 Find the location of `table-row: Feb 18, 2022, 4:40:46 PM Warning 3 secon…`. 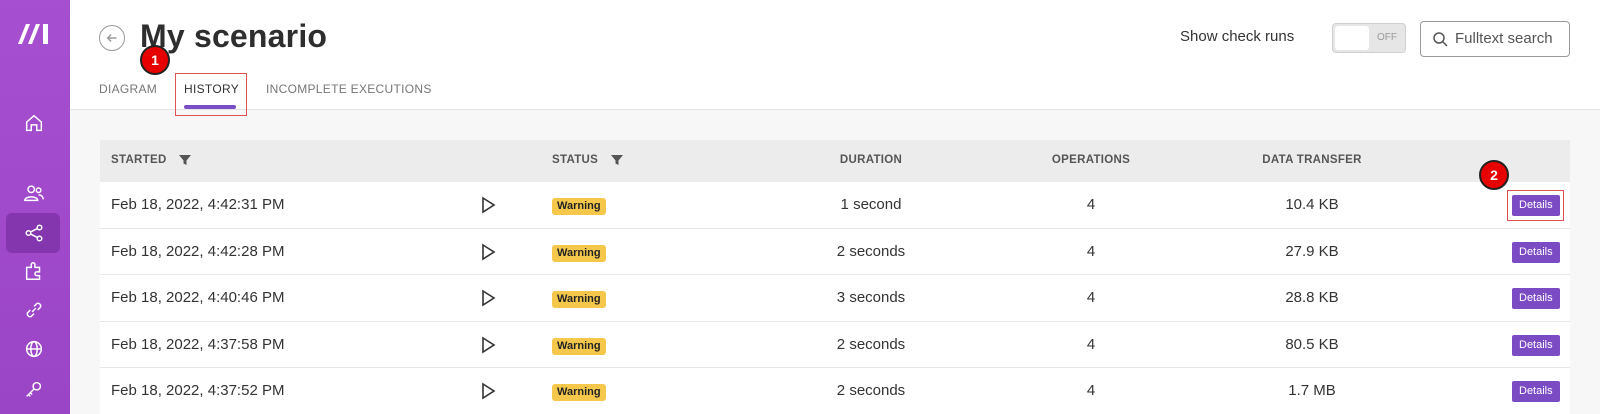

table-row: Feb 18, 2022, 4:40:46 PM Warning 3 secon… is located at coordinates (835, 298).